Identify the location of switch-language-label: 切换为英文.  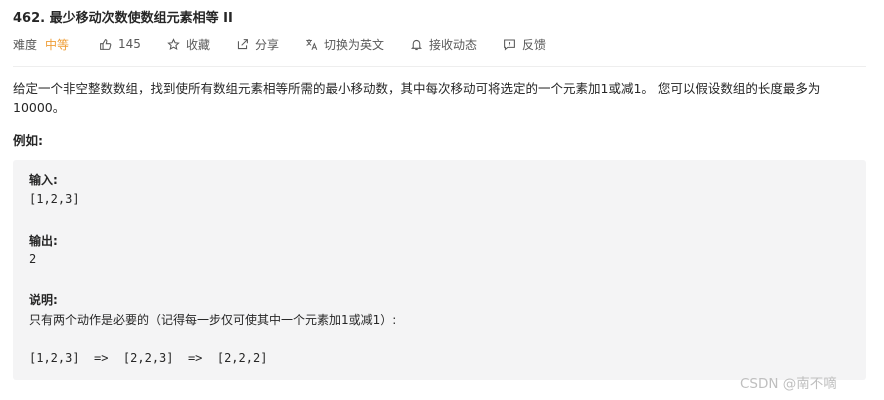
(353, 44).